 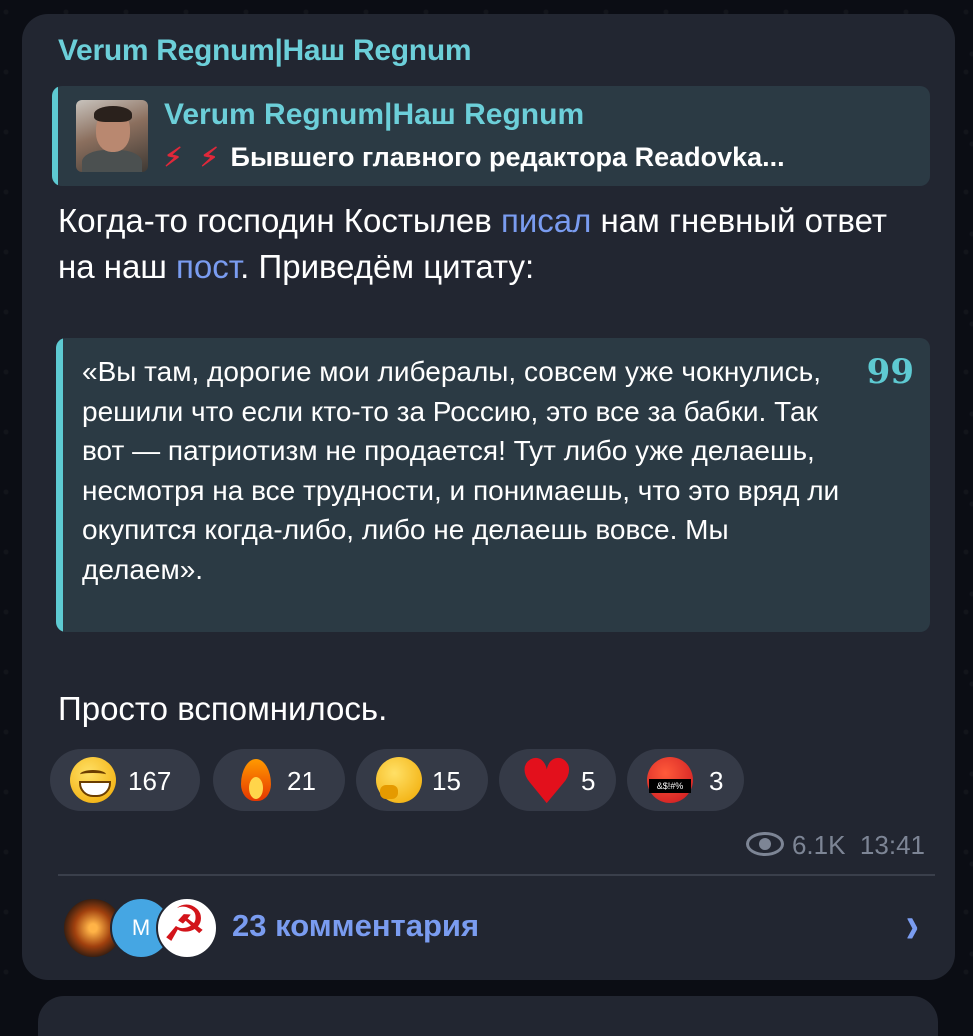 I want to click on views-count: 6.1K, so click(x=818, y=845).